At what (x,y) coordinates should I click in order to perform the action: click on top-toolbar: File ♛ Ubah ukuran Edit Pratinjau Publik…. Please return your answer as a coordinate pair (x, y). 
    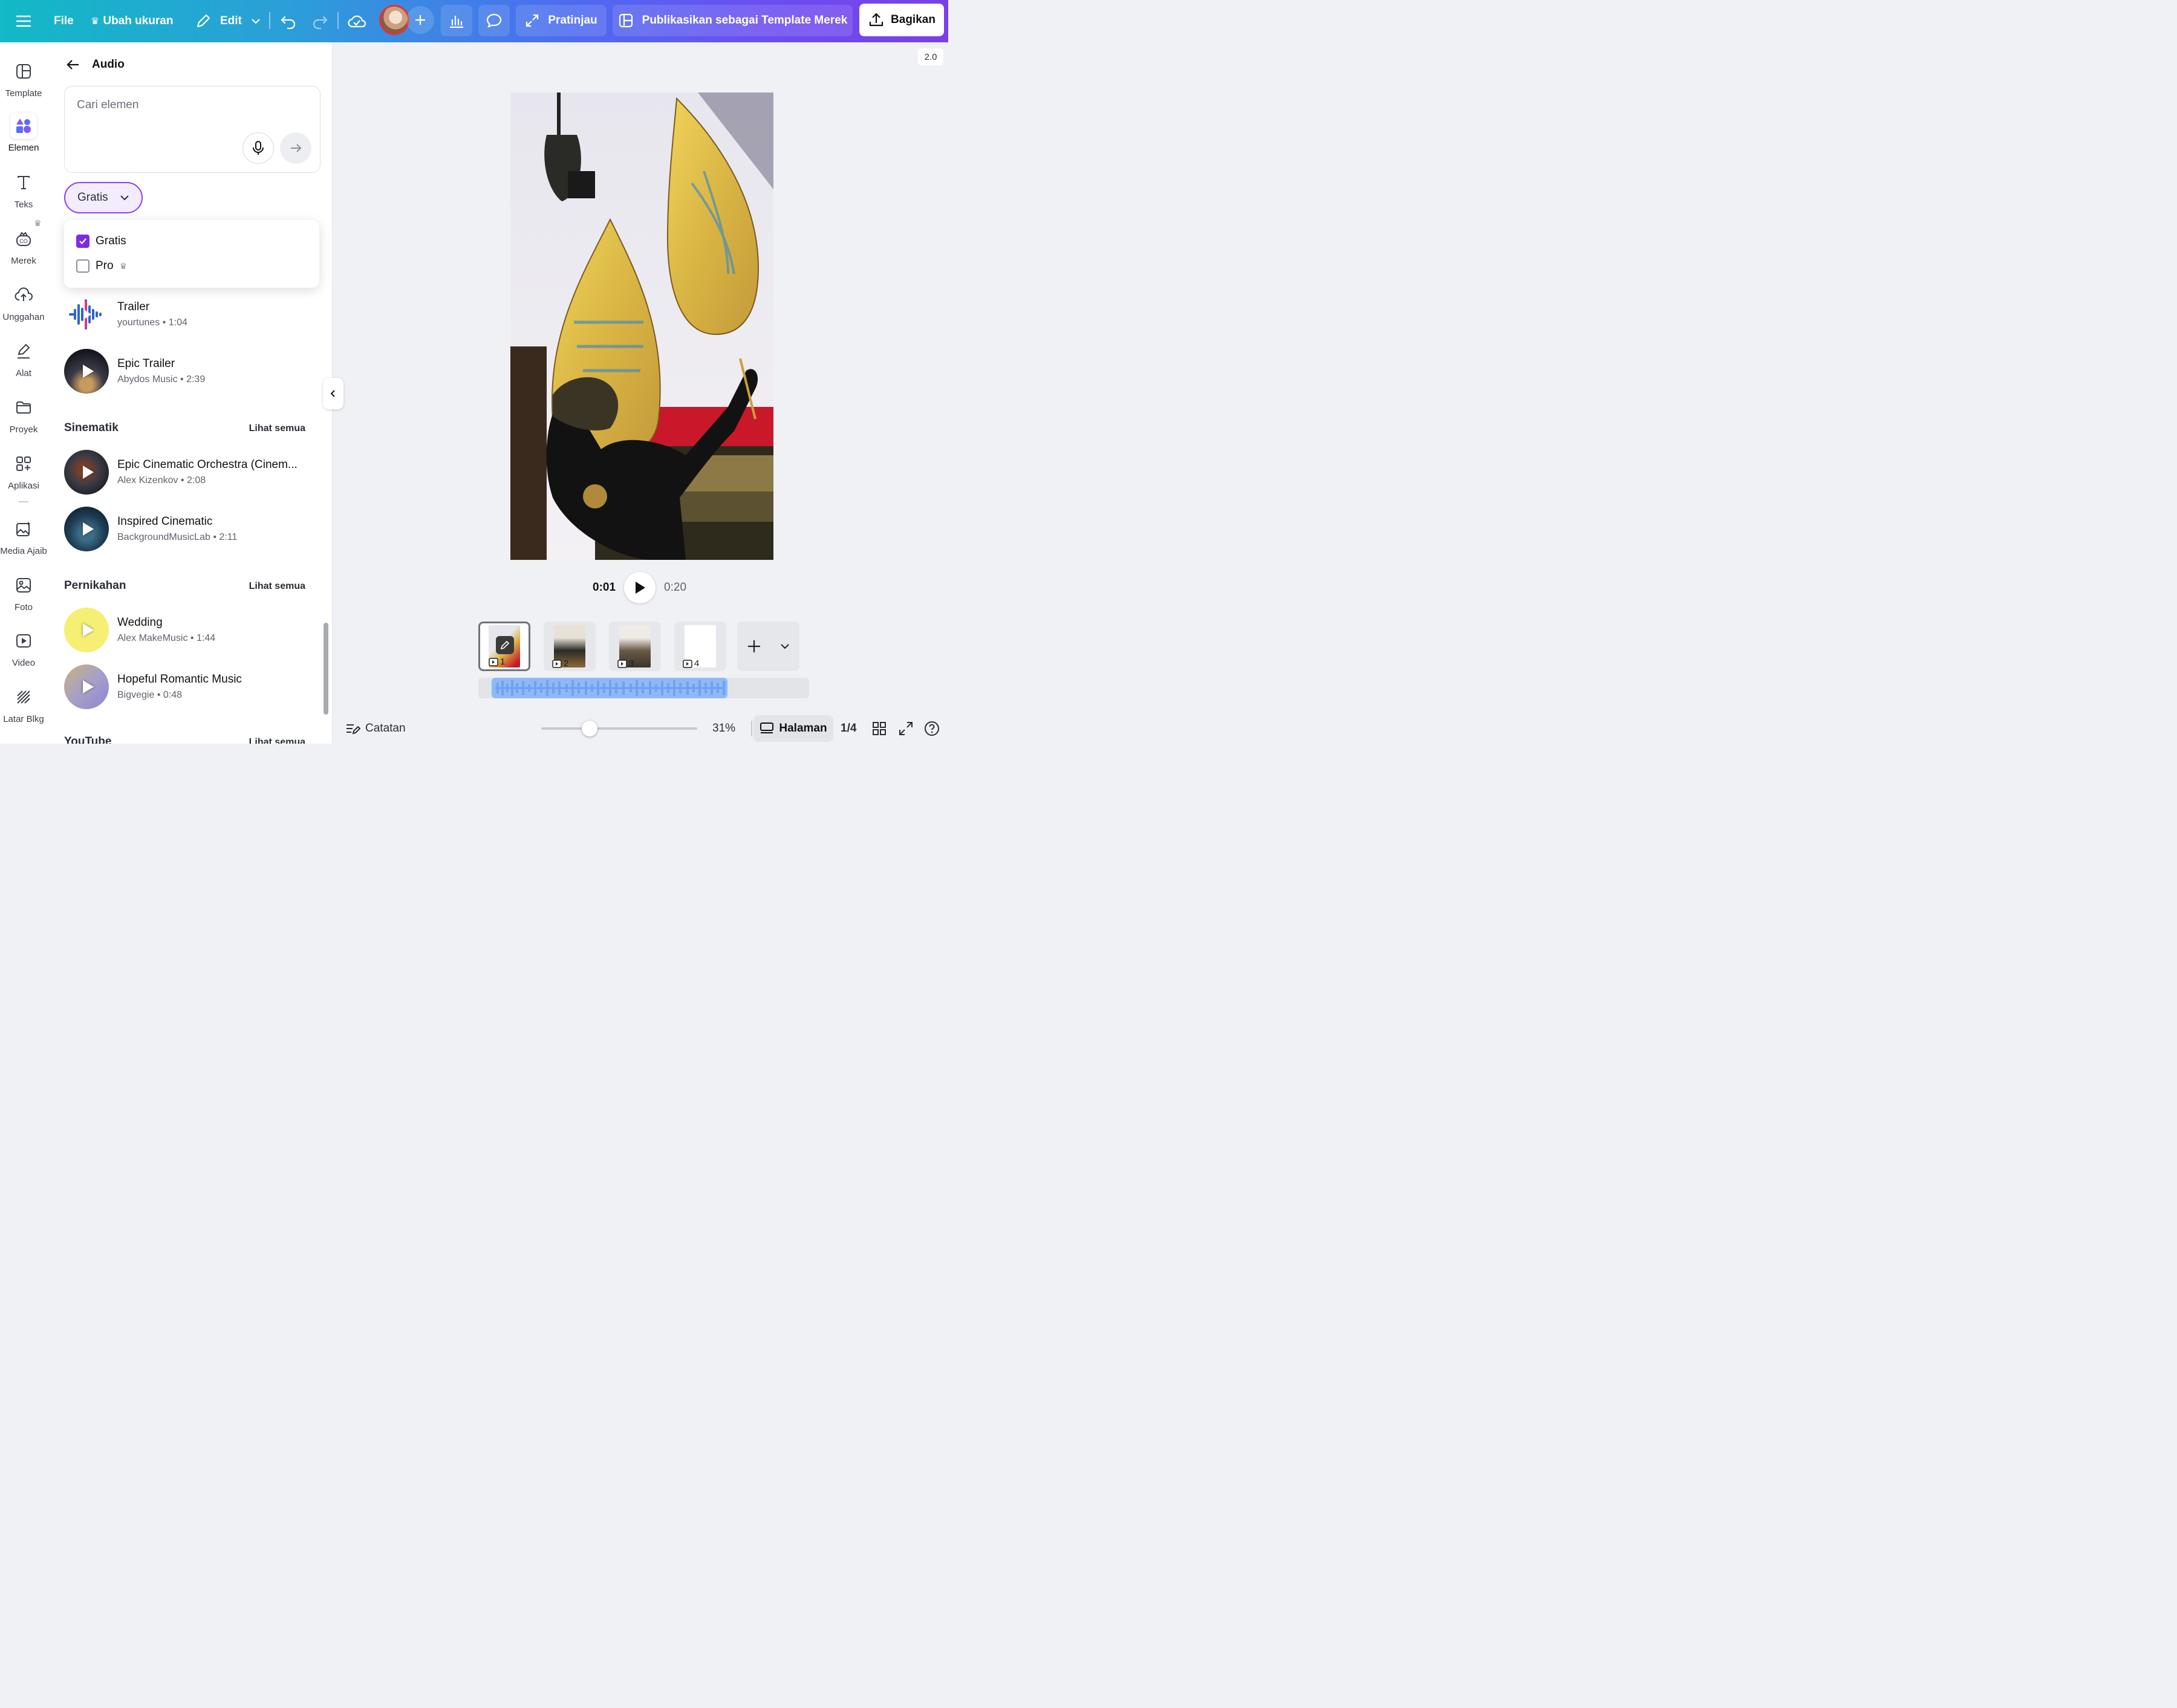
    Looking at the image, I should click on (474, 21).